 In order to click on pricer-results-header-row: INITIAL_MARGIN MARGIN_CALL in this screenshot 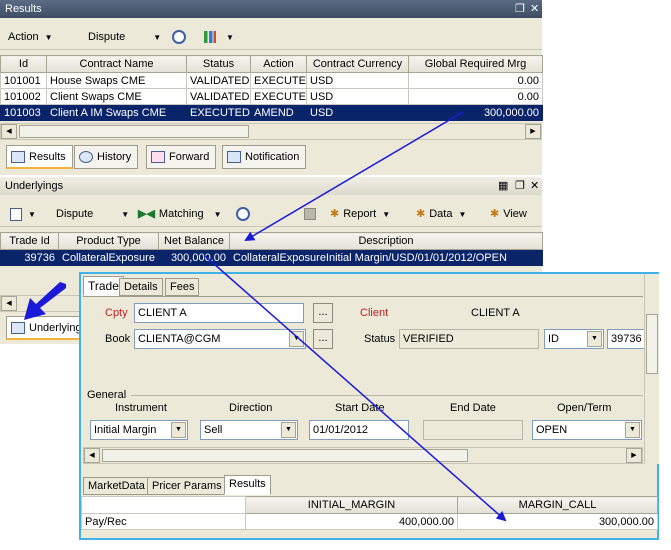, I will do `click(369, 505)`.